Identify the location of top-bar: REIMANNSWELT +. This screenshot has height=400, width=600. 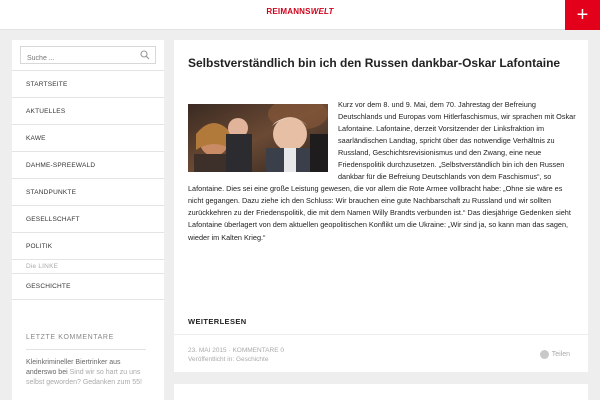
(300, 15).